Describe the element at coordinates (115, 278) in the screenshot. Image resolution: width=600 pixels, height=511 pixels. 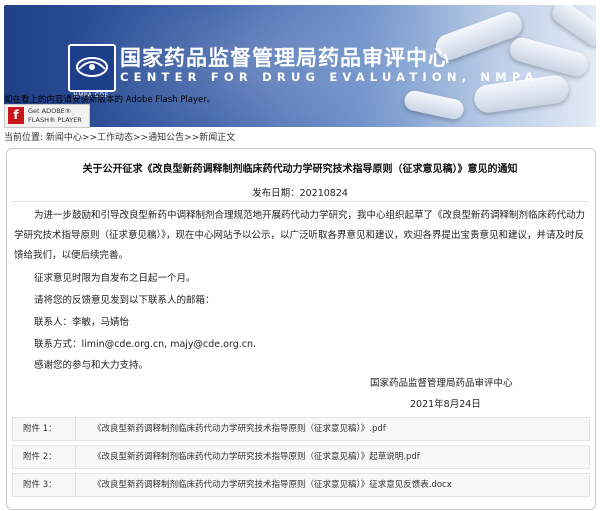
I see `comment-period-text: 征求意见时限为自发布之日起一个月。` at that location.